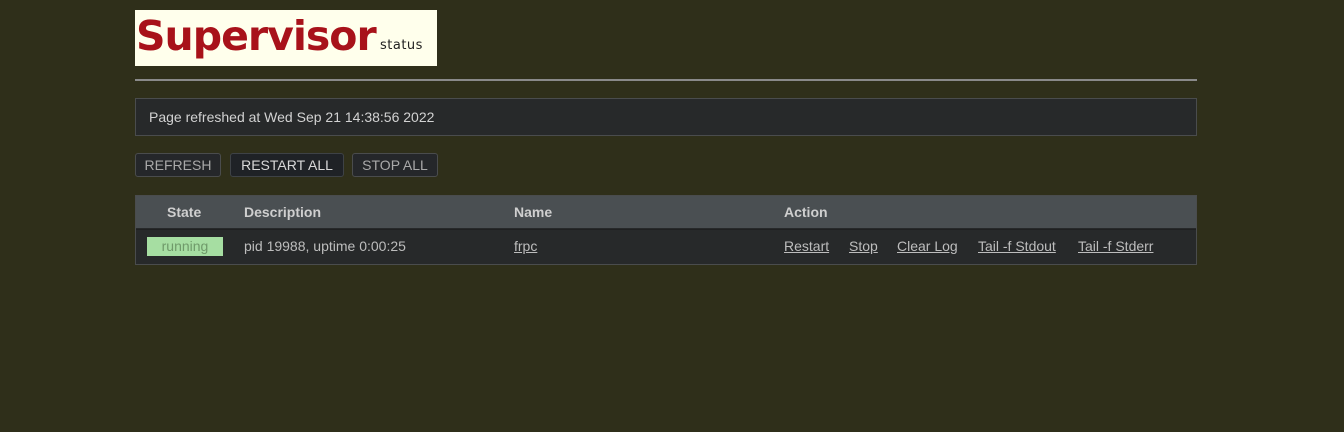 This screenshot has width=1344, height=432. I want to click on header-state: State, so click(184, 212).